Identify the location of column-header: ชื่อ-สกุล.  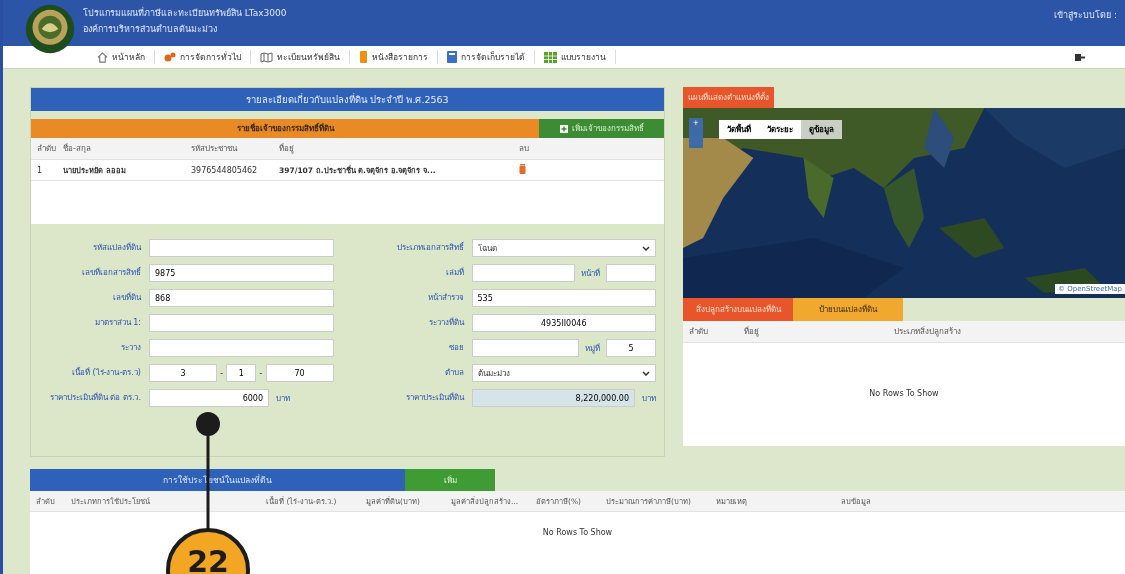
(77, 148).